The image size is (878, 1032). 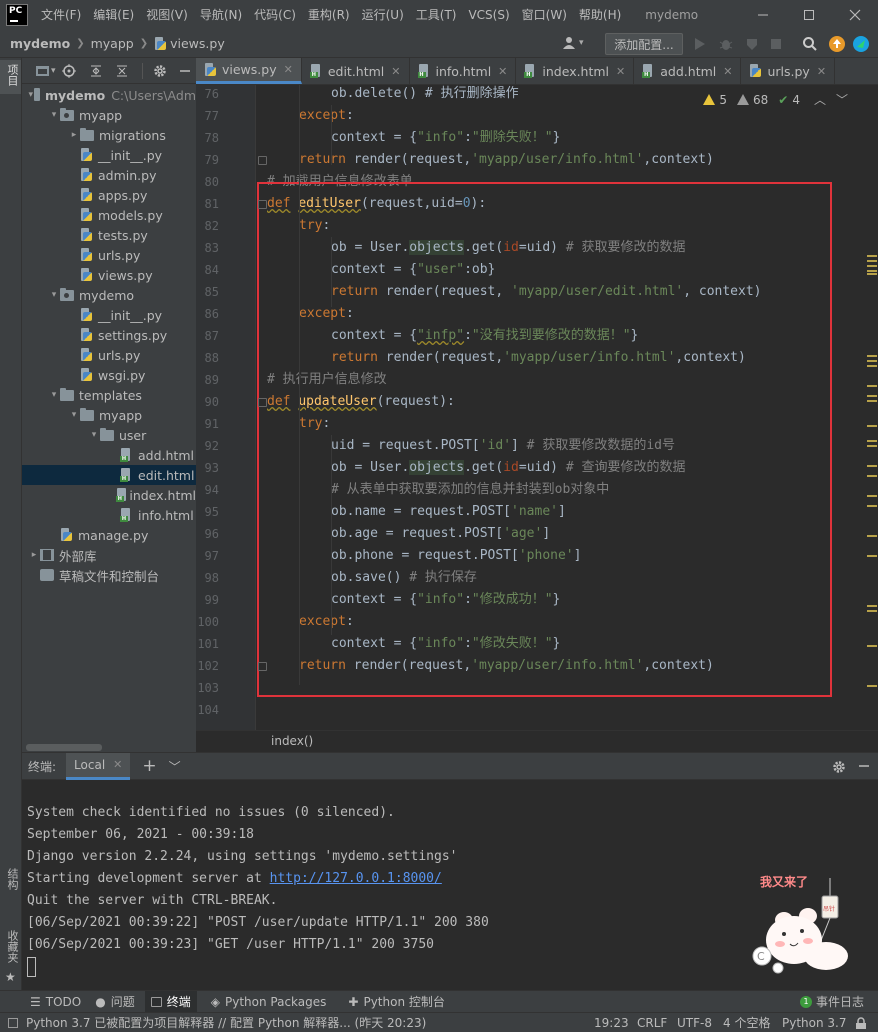 What do you see at coordinates (488, 15) in the screenshot?
I see `menu-vcs: VCS(S)` at bounding box center [488, 15].